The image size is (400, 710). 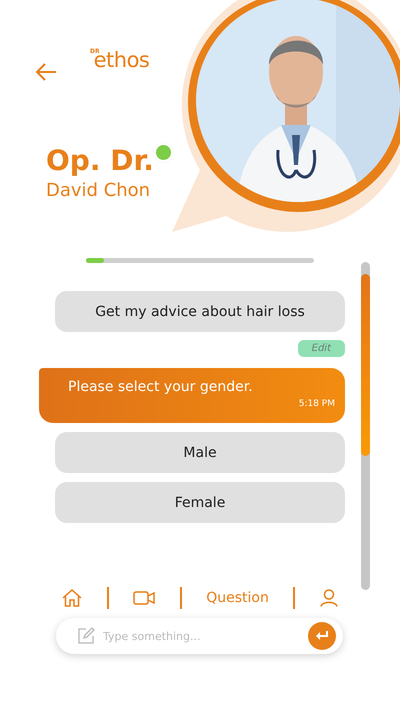 I want to click on message-time: 5:18 PM, so click(x=316, y=404).